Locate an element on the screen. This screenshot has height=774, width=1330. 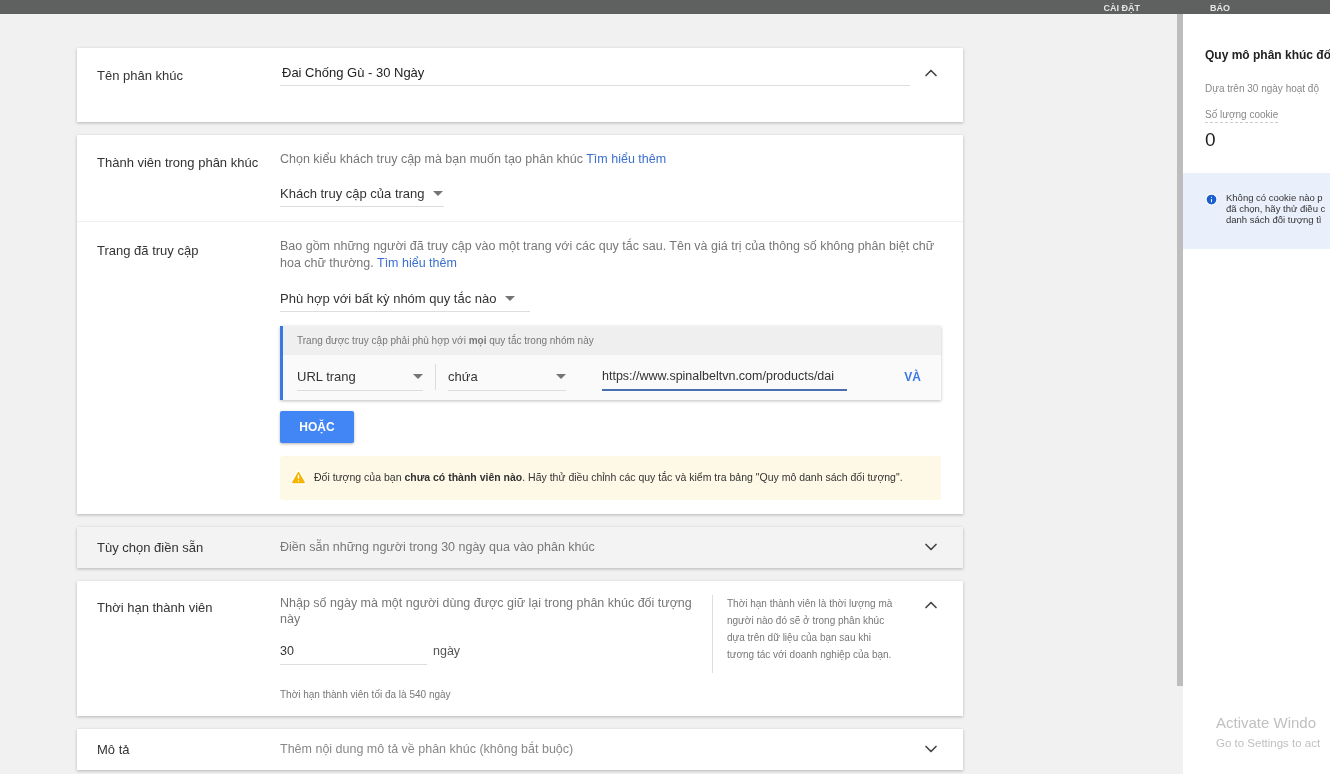
duration-note: Thời hạn thành viên tối đa là 540 ngày is located at coordinates (366, 694).